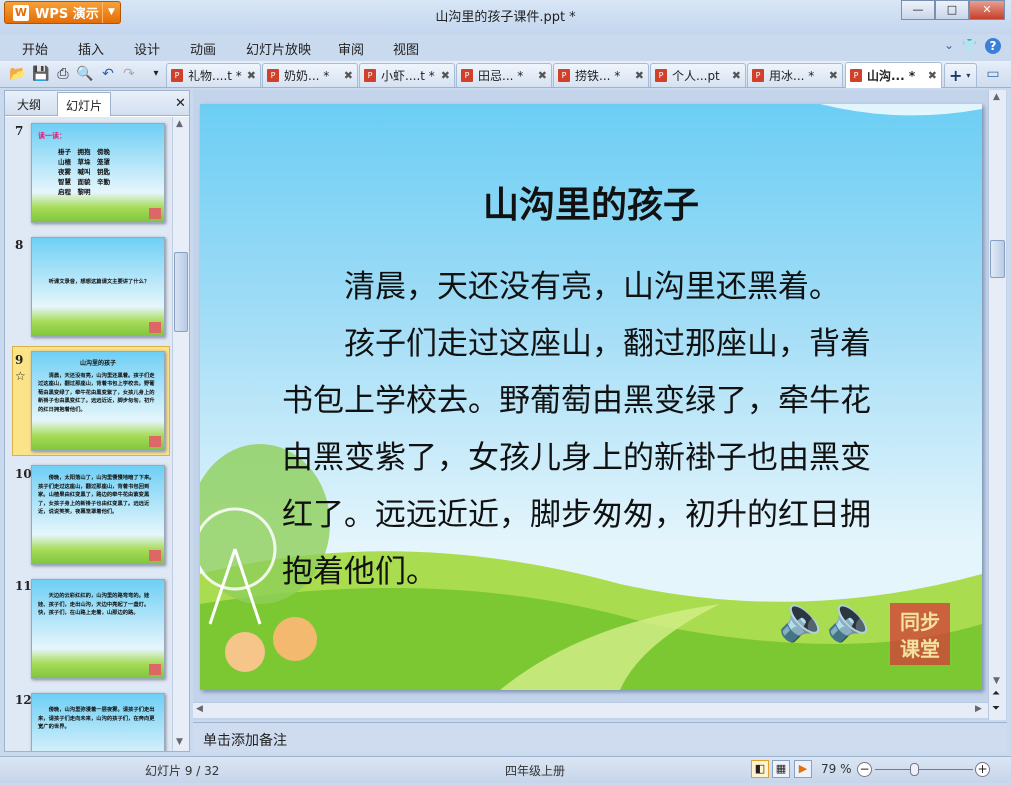  What do you see at coordinates (84, 104) in the screenshot?
I see `tab-slides: 幻灯片` at bounding box center [84, 104].